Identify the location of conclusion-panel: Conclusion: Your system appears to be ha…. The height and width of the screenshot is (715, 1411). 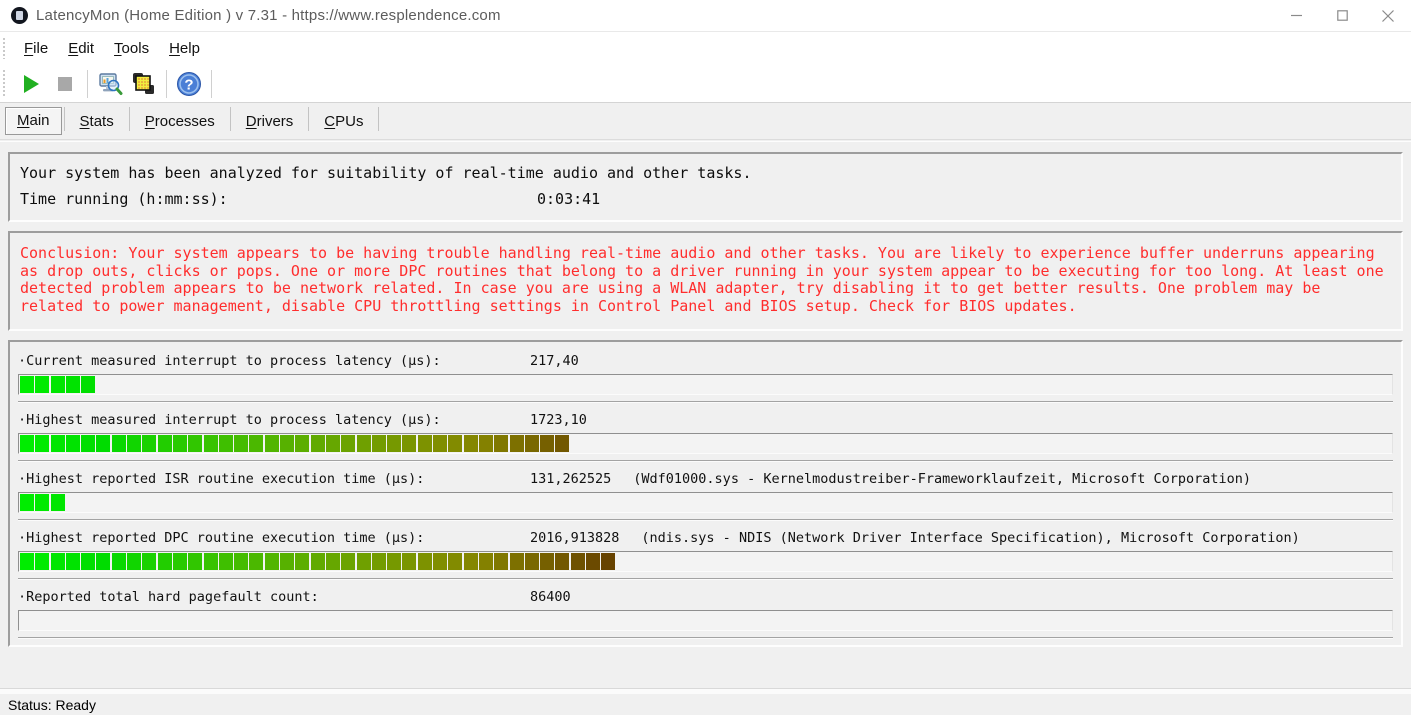
(705, 281).